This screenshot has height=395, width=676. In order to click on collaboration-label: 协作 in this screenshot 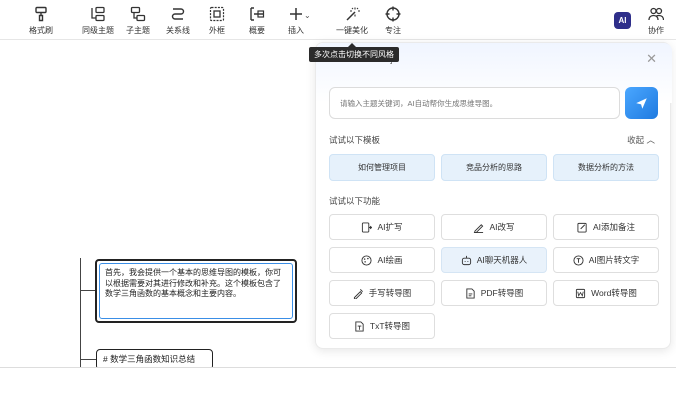, I will do `click(656, 30)`.